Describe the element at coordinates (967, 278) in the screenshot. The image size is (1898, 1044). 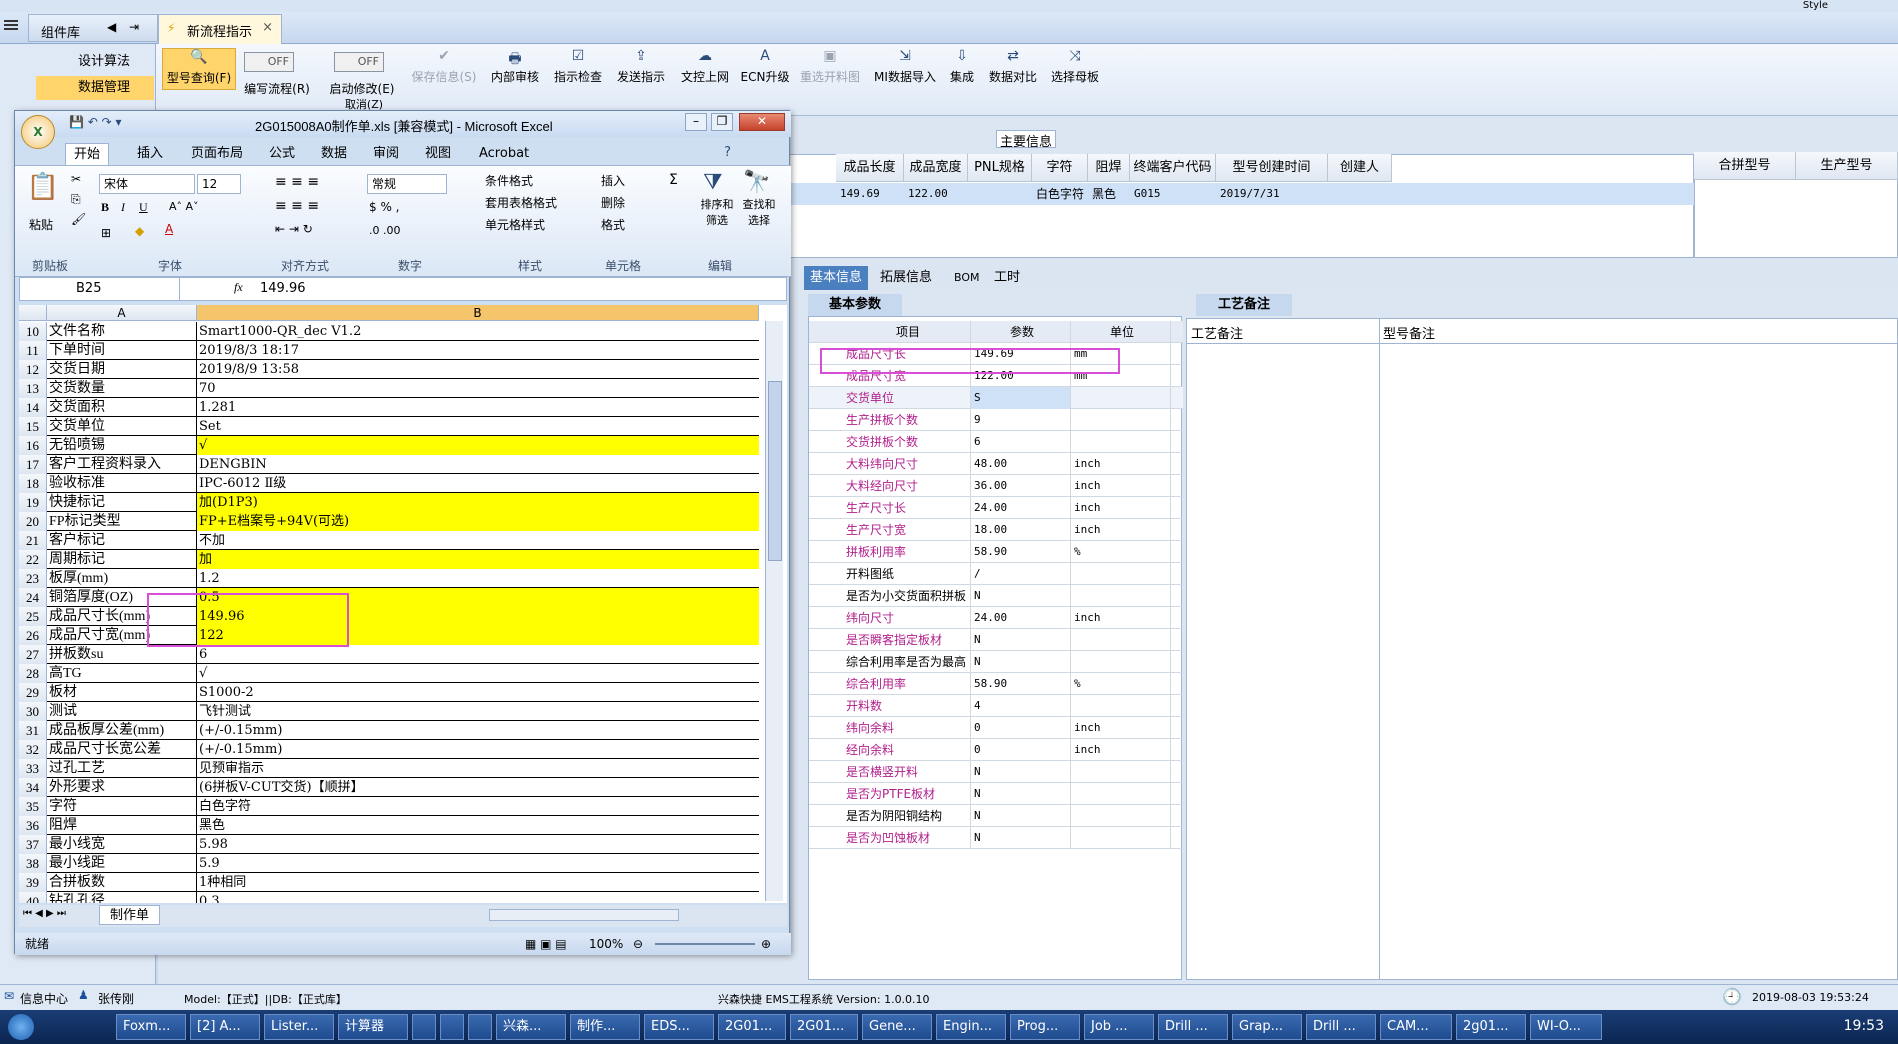
I see `tab-bom: BOM` at that location.